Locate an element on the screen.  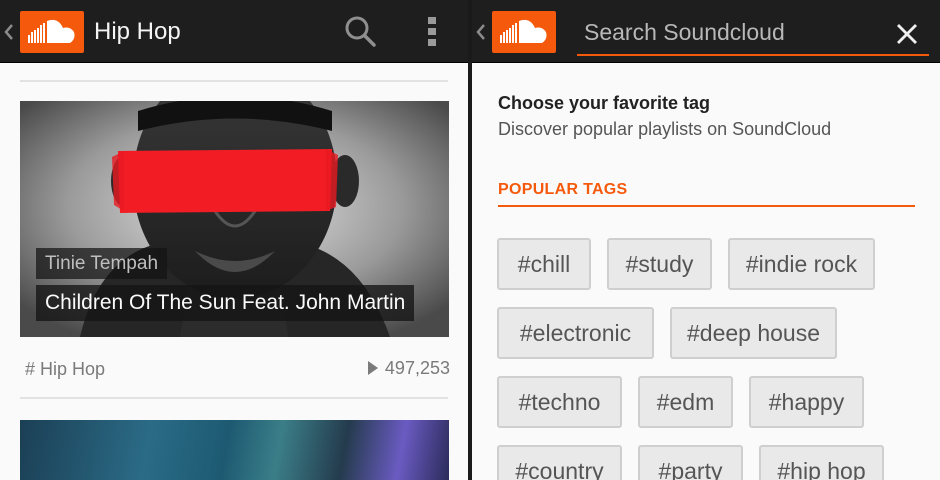
tag-chip: #techno is located at coordinates (559, 402).